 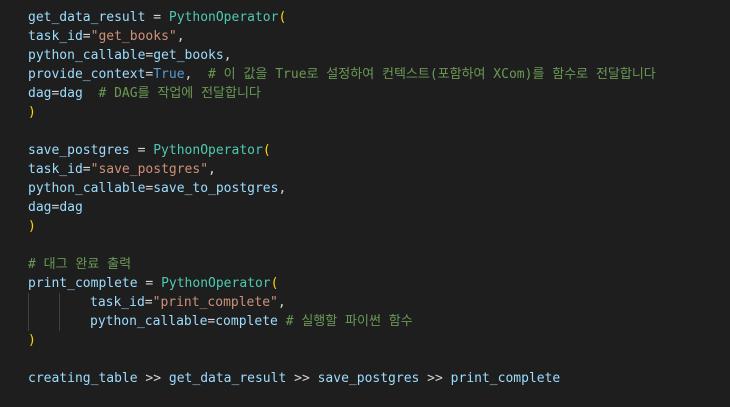 I want to click on comment-token: # DAG를 작업에 전달합니다, so click(x=179, y=93).